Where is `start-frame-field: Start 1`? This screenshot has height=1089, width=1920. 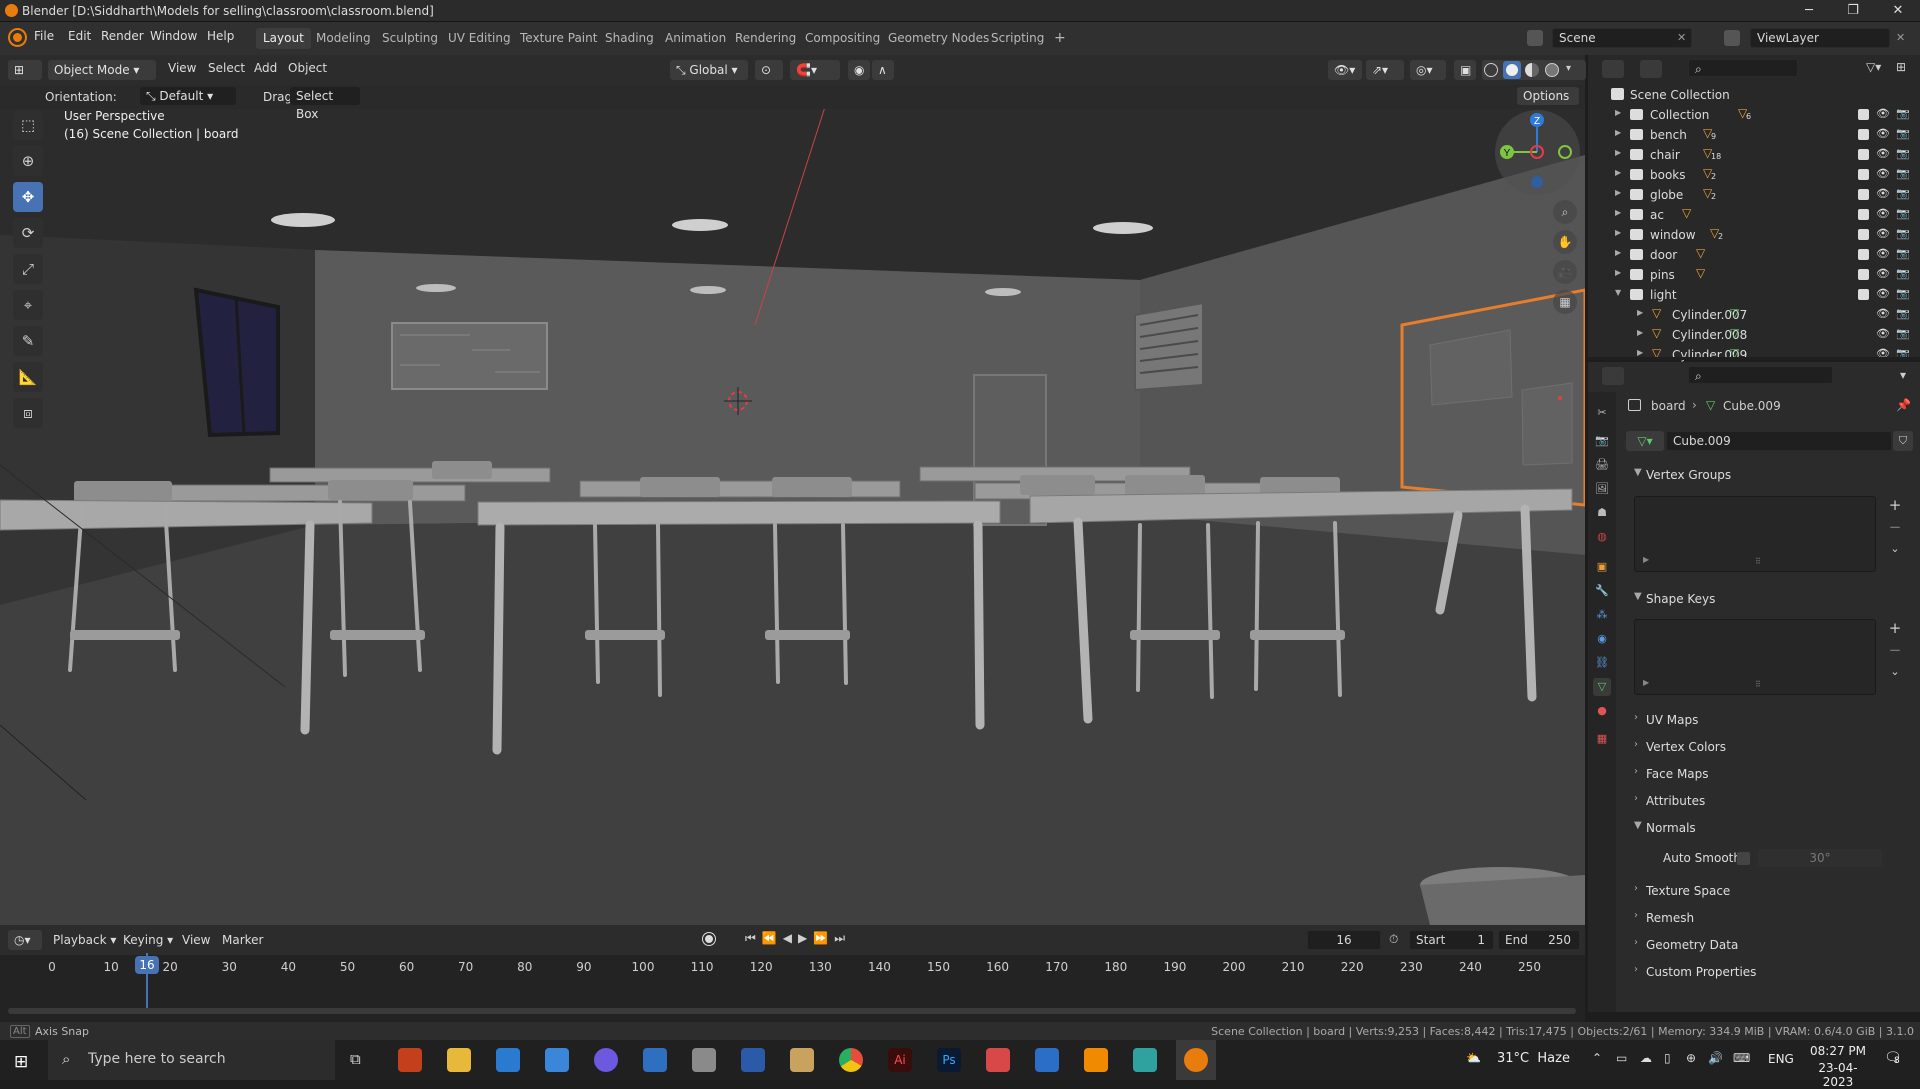 start-frame-field: Start 1 is located at coordinates (1451, 940).